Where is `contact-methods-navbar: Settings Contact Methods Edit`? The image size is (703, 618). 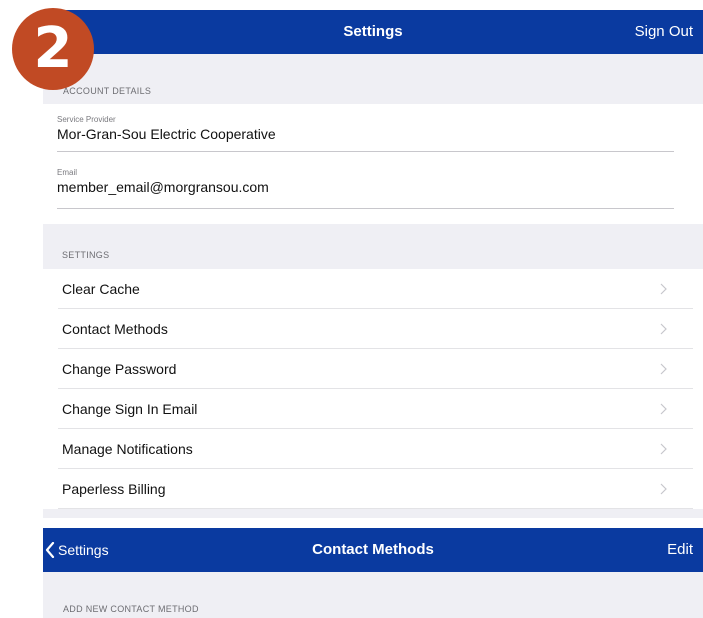 contact-methods-navbar: Settings Contact Methods Edit is located at coordinates (373, 550).